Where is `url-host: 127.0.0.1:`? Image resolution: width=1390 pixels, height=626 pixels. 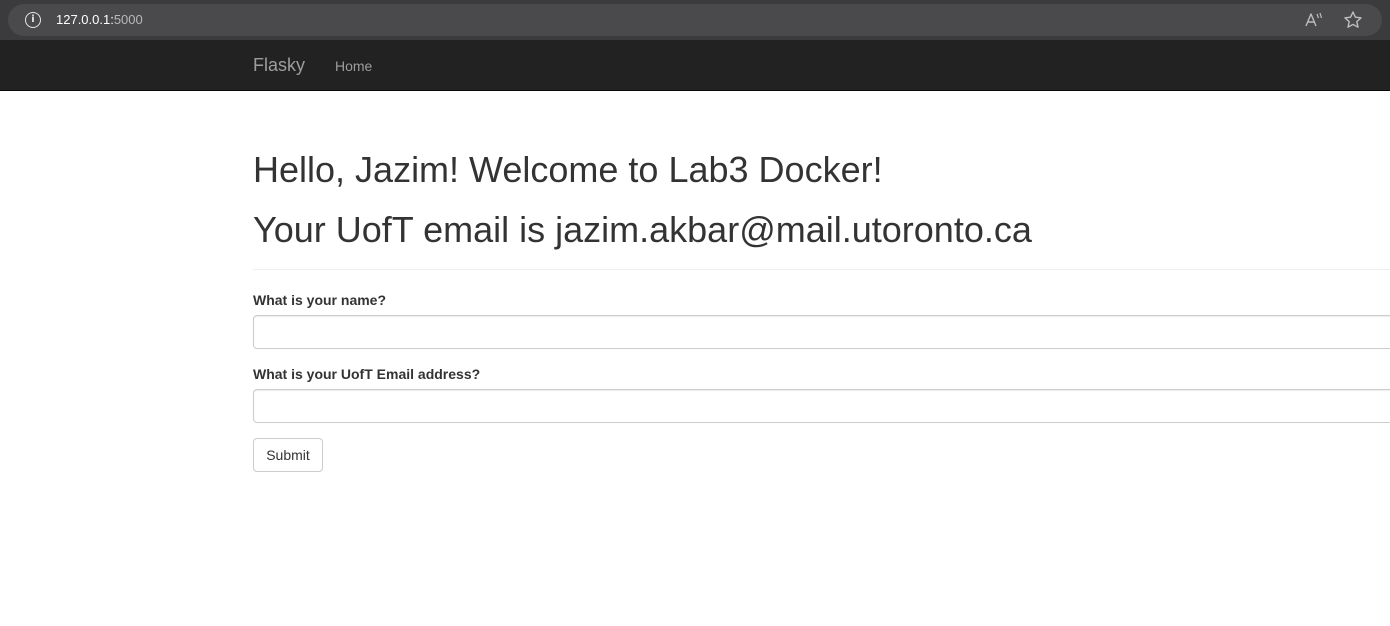 url-host: 127.0.0.1: is located at coordinates (85, 19).